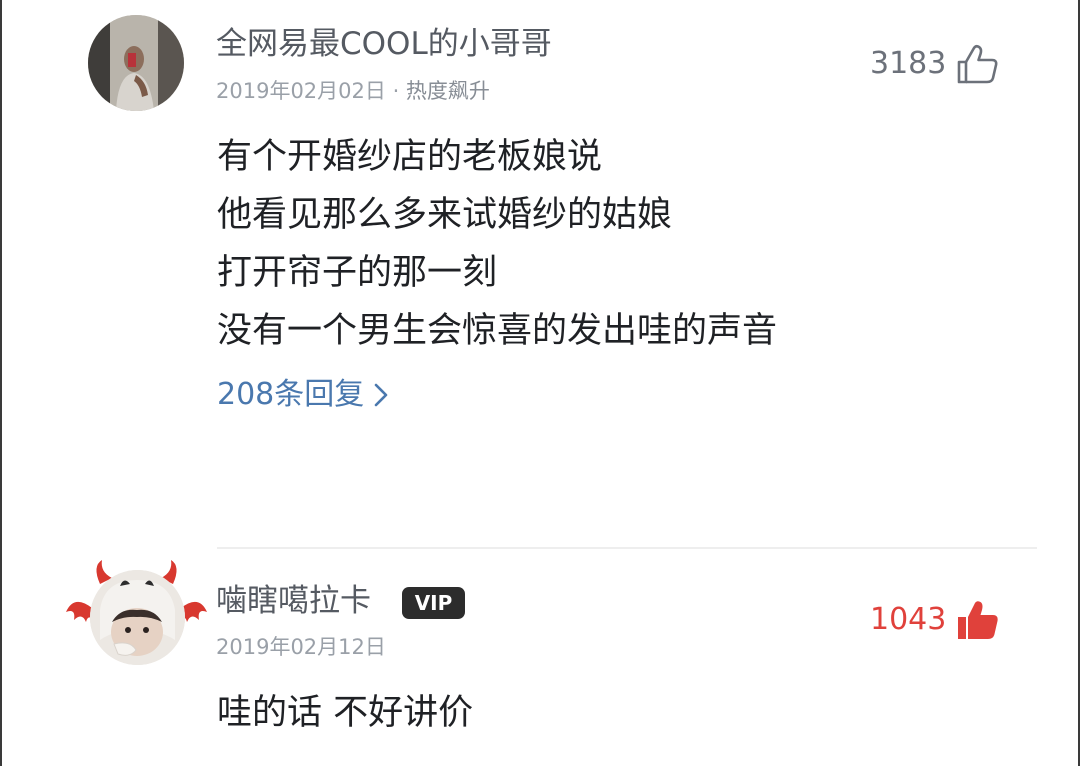 The height and width of the screenshot is (766, 1080). Describe the element at coordinates (357, 273) in the screenshot. I see `comment-line: 打开帘子的那一刻` at that location.